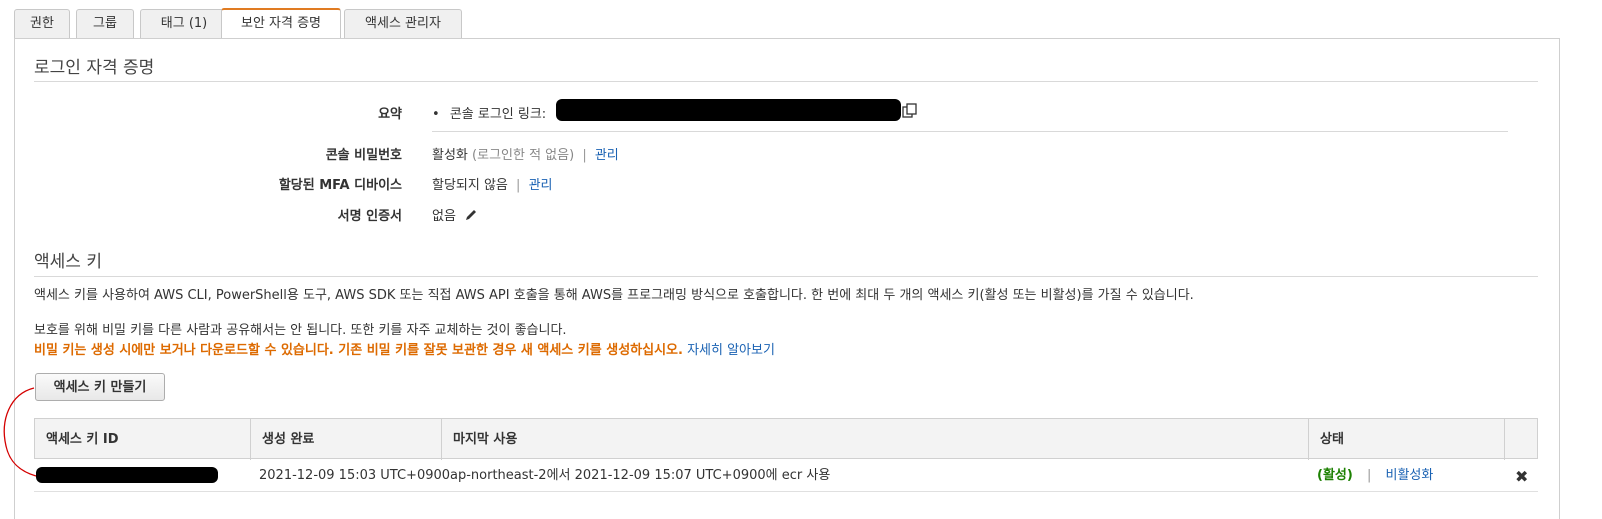 This screenshot has height=519, width=1602. I want to click on signin-credentials-title: 로그인 자격 증명, so click(94, 68).